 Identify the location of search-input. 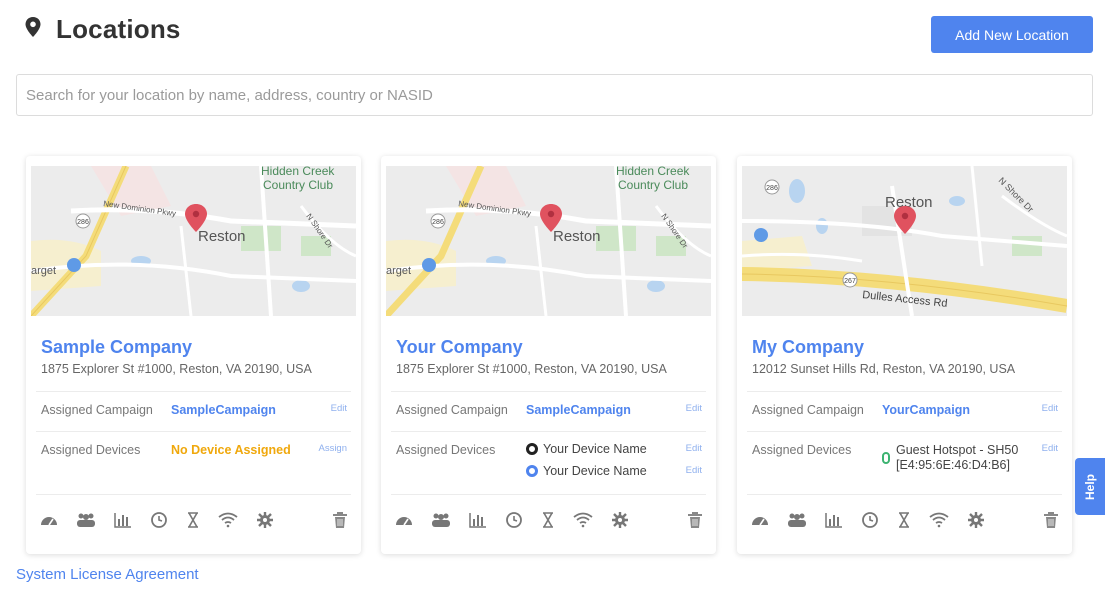
(554, 95).